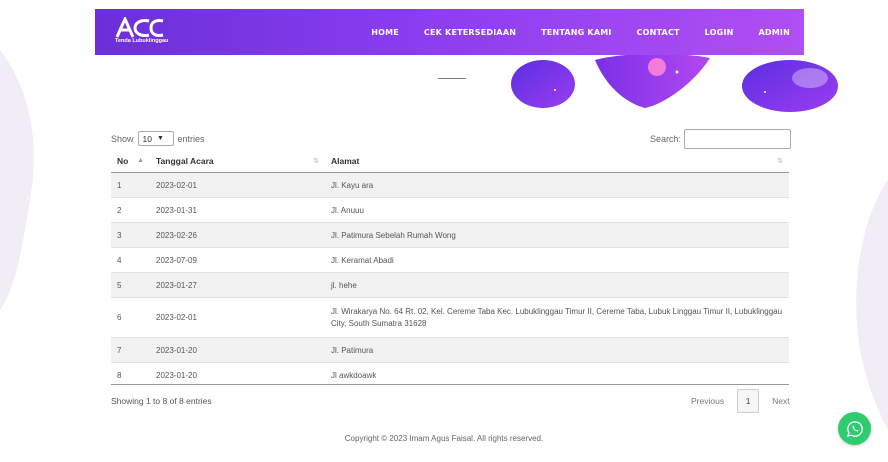 The height and width of the screenshot is (462, 888). Describe the element at coordinates (557, 185) in the screenshot. I see `cell-alamat: Jl. Kayu ara` at that location.